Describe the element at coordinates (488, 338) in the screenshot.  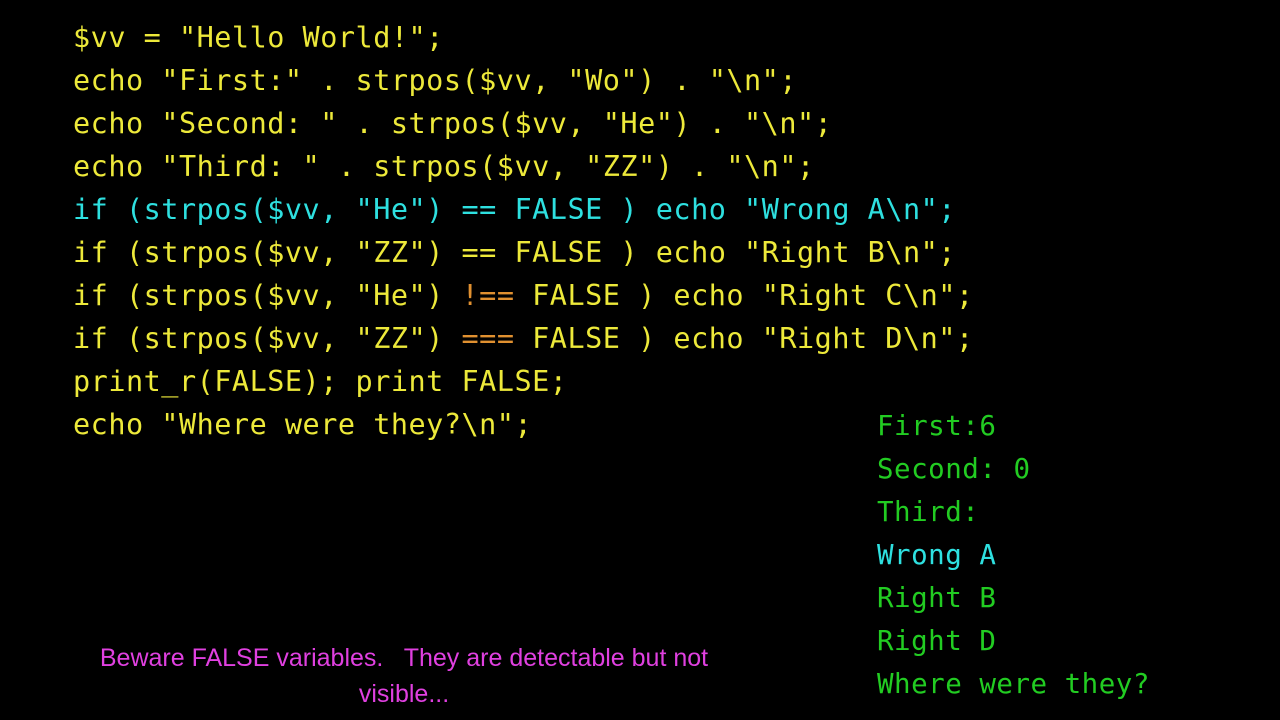
I see `comparison-operator: ===` at that location.